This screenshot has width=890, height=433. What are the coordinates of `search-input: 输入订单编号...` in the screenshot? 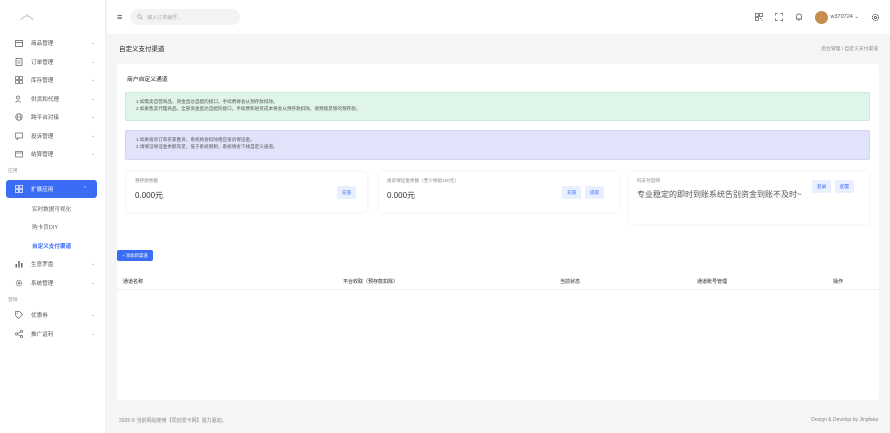 It's located at (185, 17).